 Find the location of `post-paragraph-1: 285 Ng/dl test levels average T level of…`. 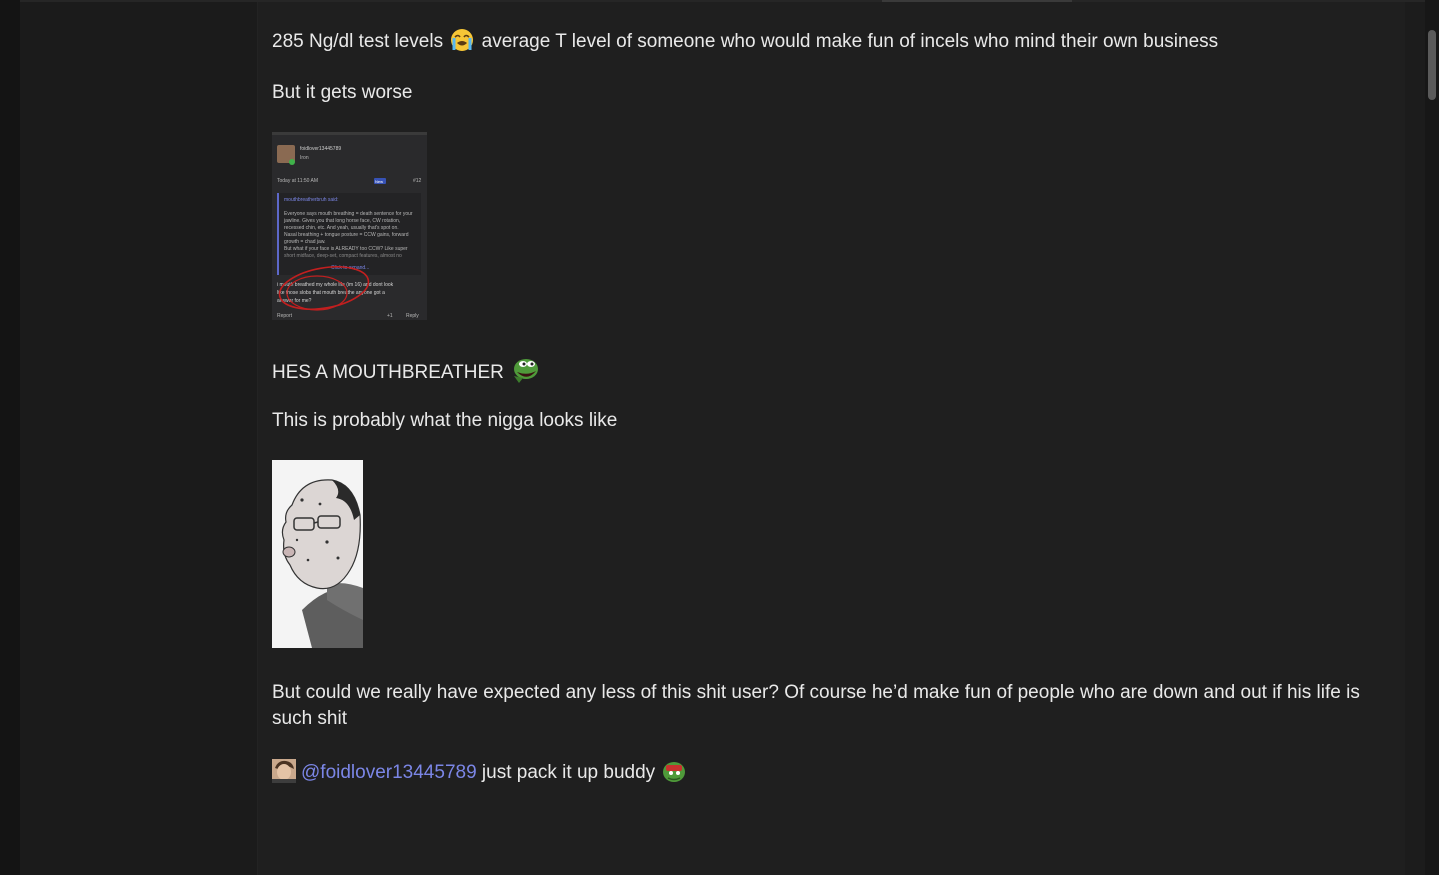

post-paragraph-1: 285 Ng/dl test levels average T level of… is located at coordinates (745, 41).